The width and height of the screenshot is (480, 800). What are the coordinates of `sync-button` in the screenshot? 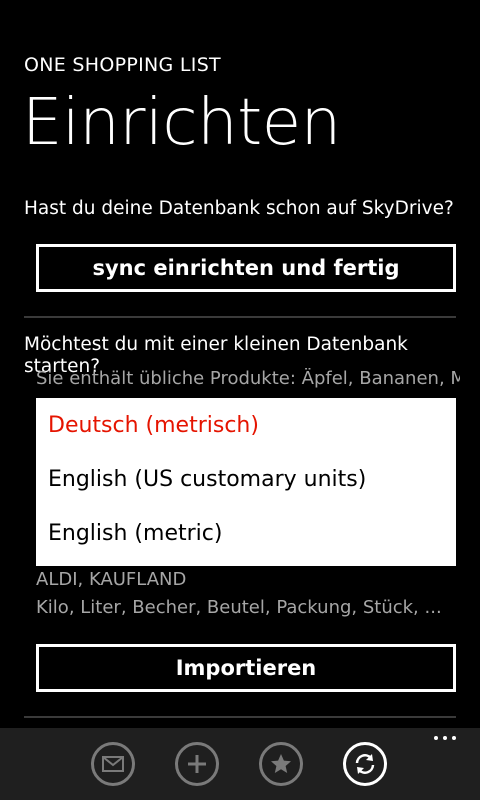 It's located at (365, 764).